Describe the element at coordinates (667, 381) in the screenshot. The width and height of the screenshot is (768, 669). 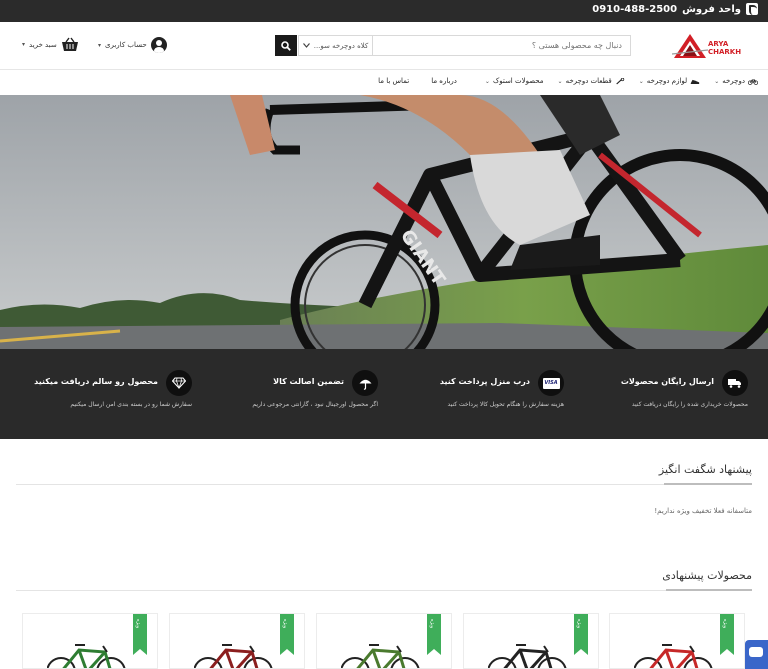
I see `feature-title: ارسال رایگان محصولات` at that location.